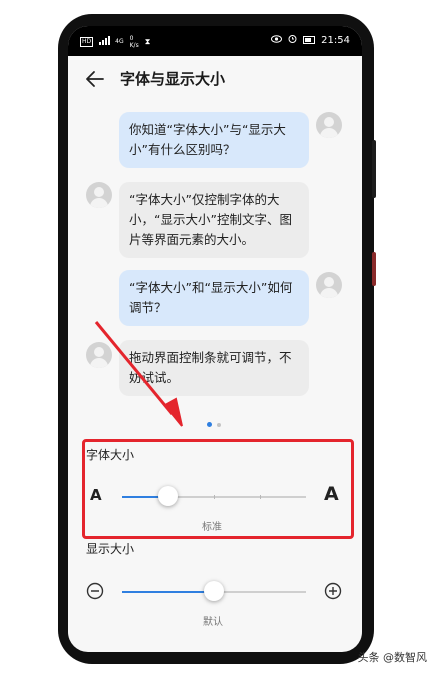  Describe the element at coordinates (207, 139) in the screenshot. I see `chat-text: 你知道“字体大小”与“显示大小”有什么区别吗？` at that location.